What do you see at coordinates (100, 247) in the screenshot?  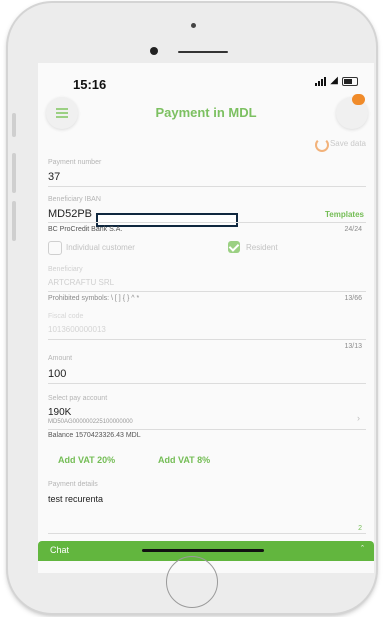 I see `individual-customer-label: Individual customer` at bounding box center [100, 247].